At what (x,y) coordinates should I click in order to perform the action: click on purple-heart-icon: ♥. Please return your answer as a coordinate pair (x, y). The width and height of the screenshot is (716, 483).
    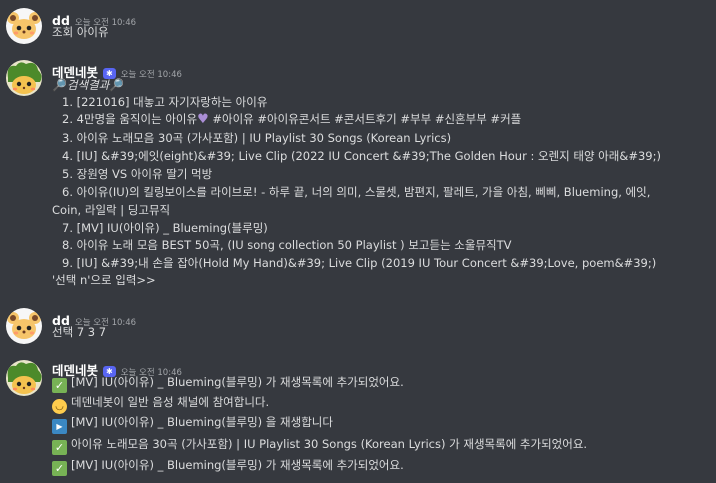
    Looking at the image, I should click on (203, 119).